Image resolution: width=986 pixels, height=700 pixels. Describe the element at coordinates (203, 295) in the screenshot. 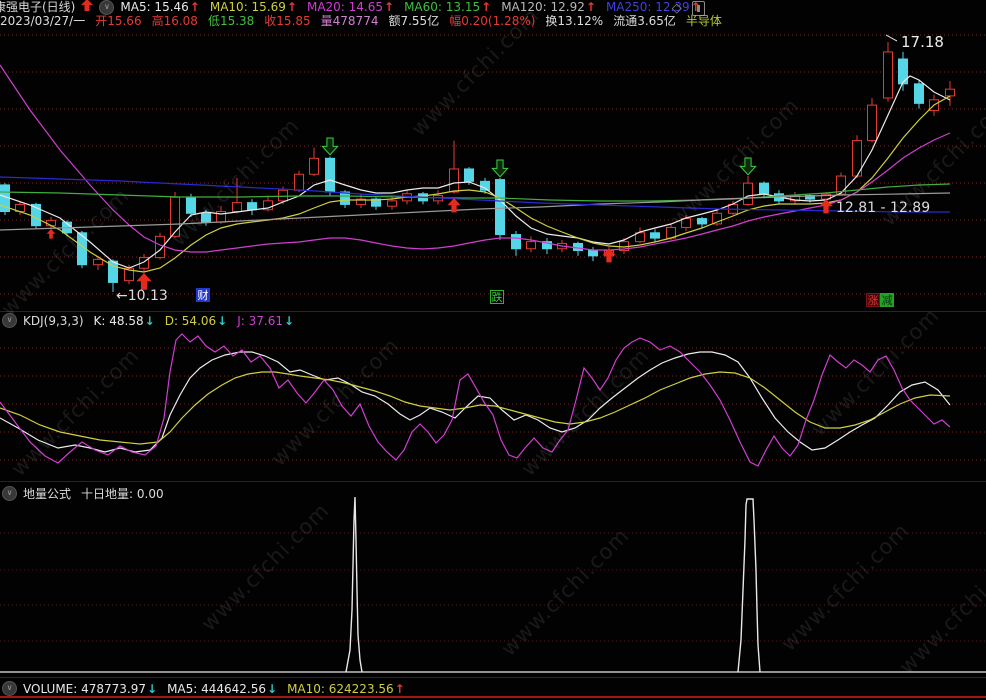

I see `event-badge: 财` at that location.